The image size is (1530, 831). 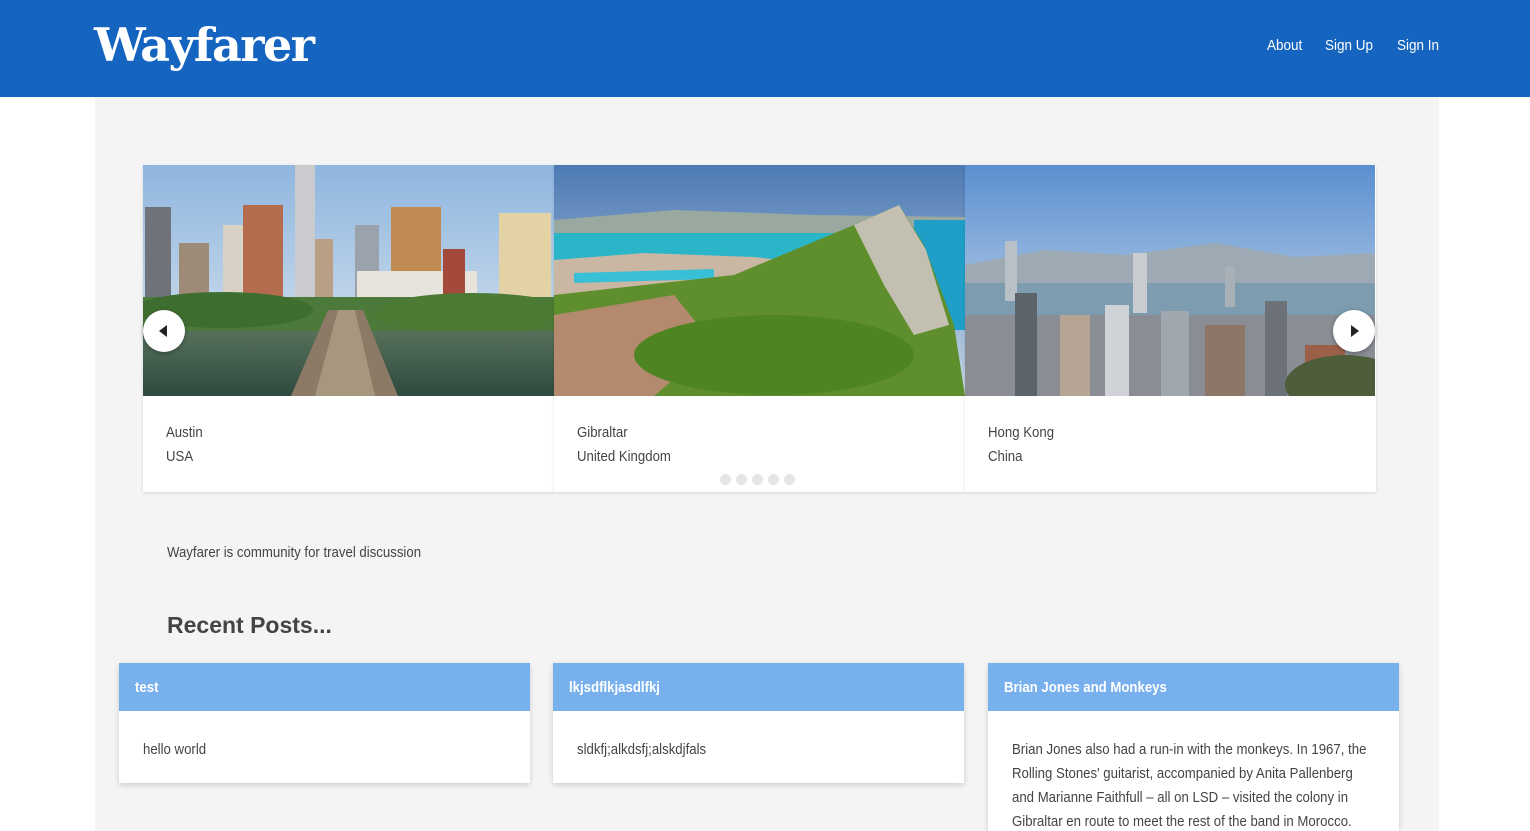 I want to click on carousel-slide-gibraltar: Gibraltar United Kingdom, so click(x=759, y=328).